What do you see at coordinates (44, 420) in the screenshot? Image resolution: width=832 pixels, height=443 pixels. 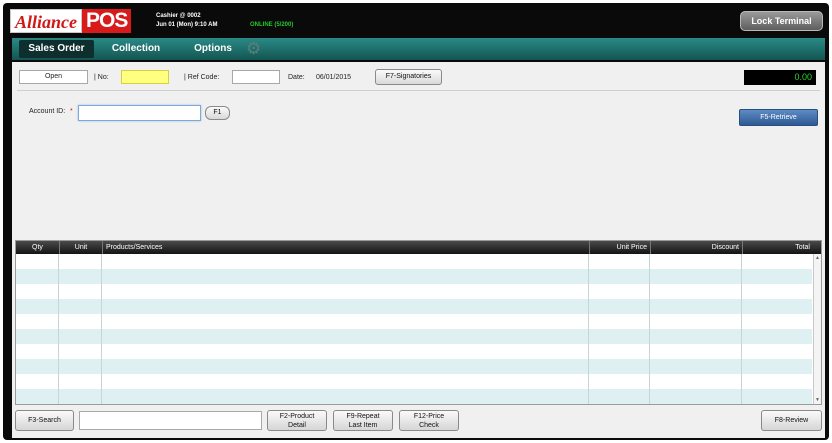 I see `search-button: F3-Search` at bounding box center [44, 420].